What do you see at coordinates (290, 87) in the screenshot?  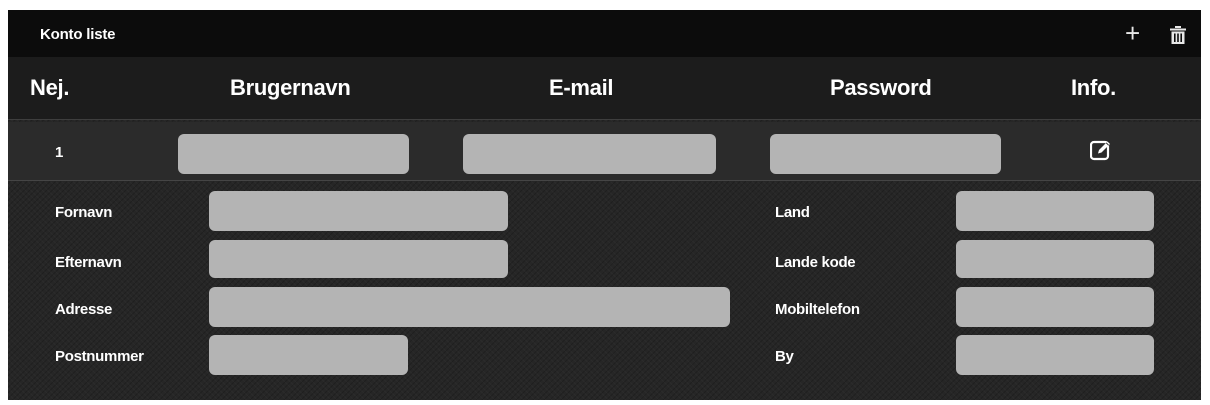 I see `column-header-username: Brugernavn` at bounding box center [290, 87].